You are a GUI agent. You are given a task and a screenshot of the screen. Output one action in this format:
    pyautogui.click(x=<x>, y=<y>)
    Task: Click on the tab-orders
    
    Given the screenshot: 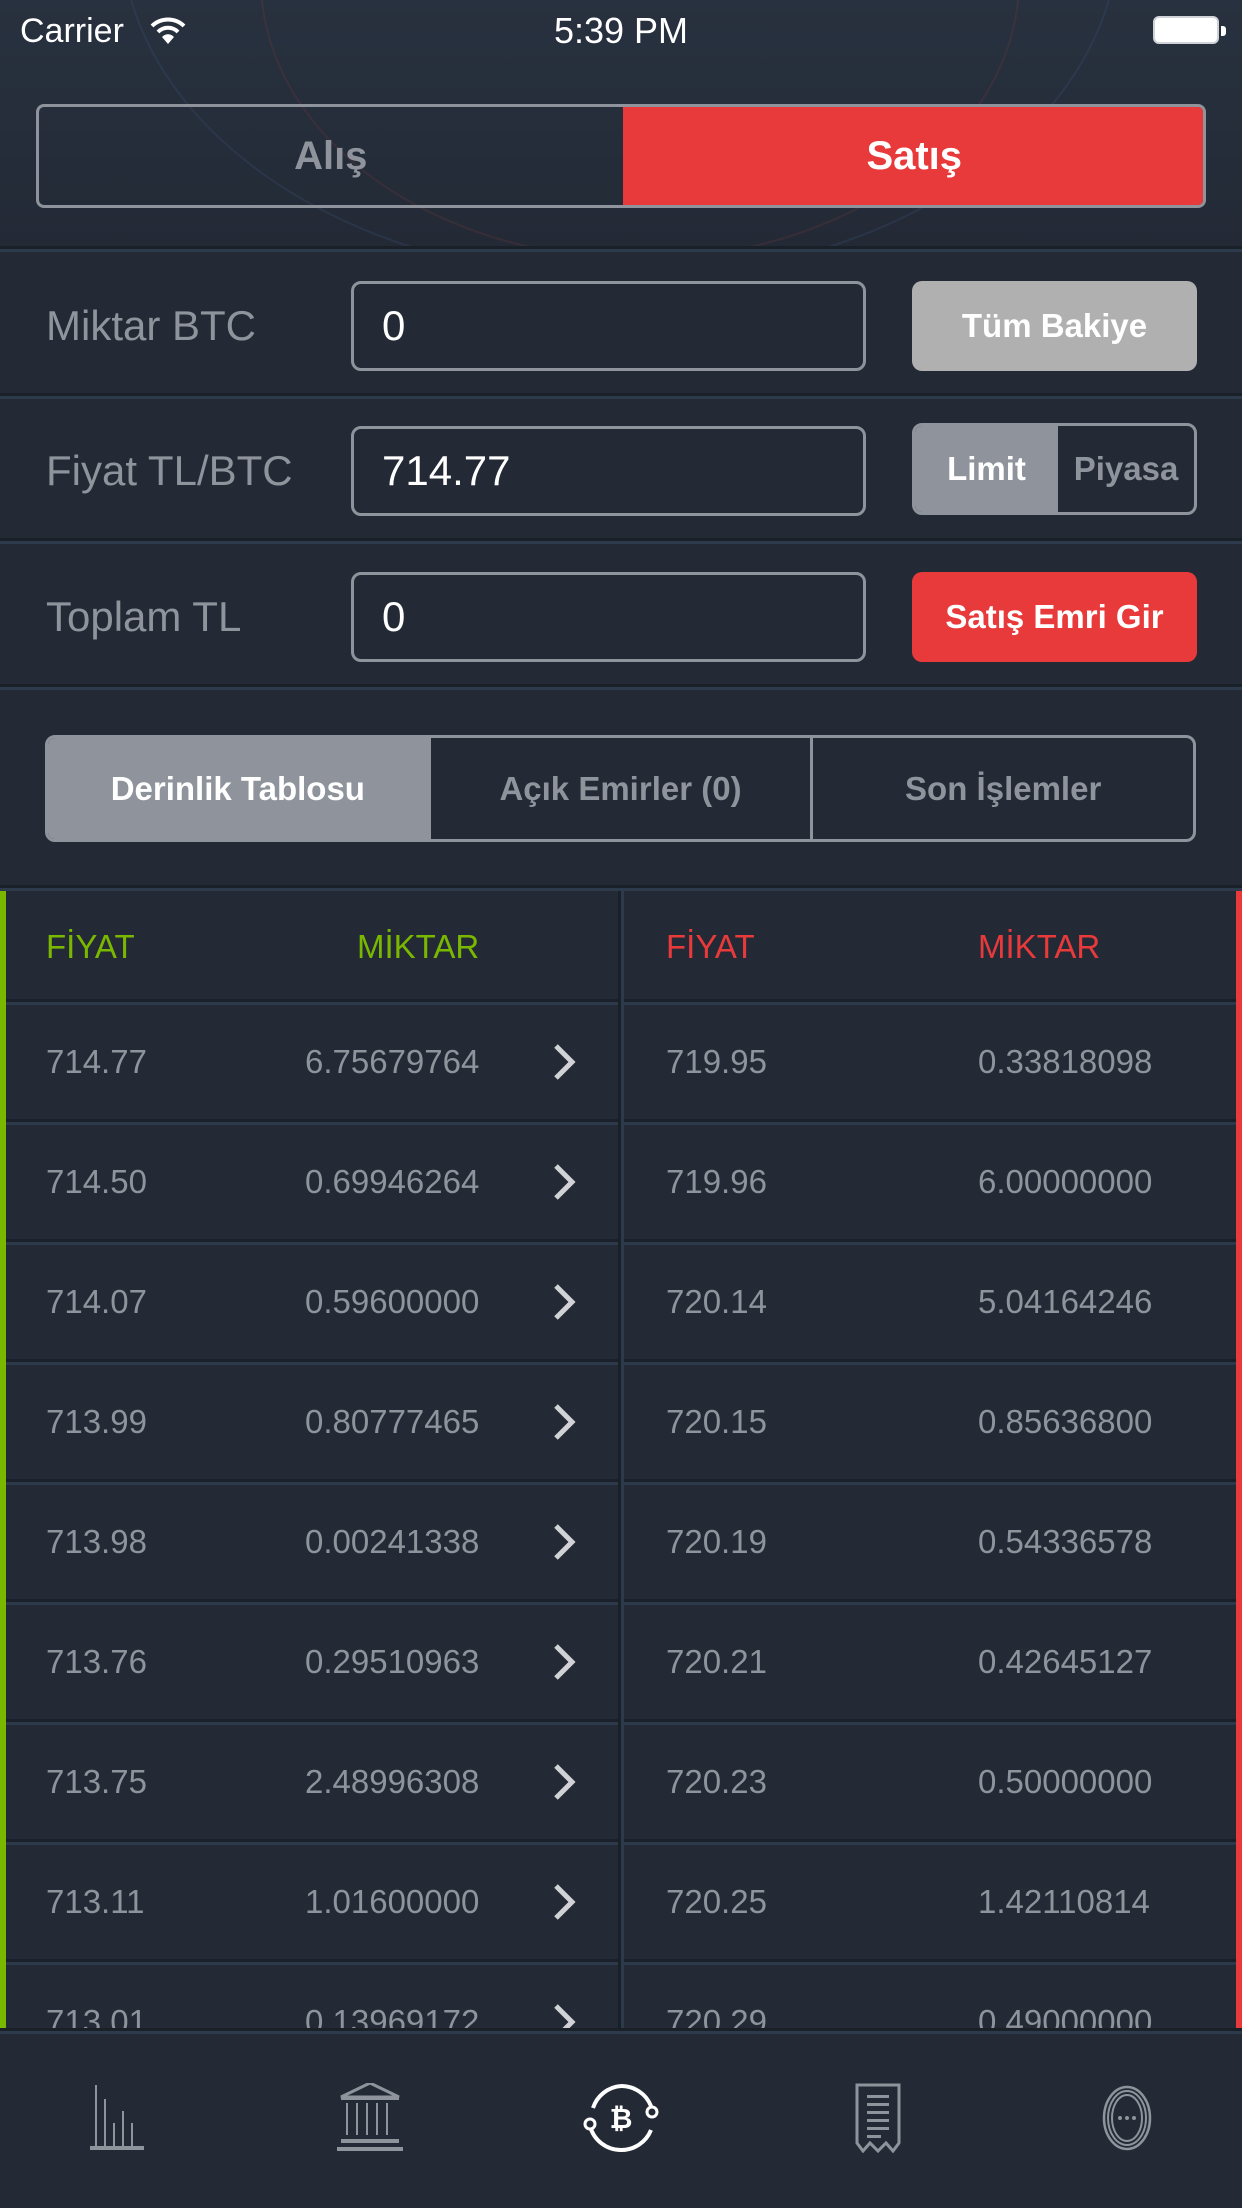 What is the action you would take?
    pyautogui.click(x=878, y=2118)
    